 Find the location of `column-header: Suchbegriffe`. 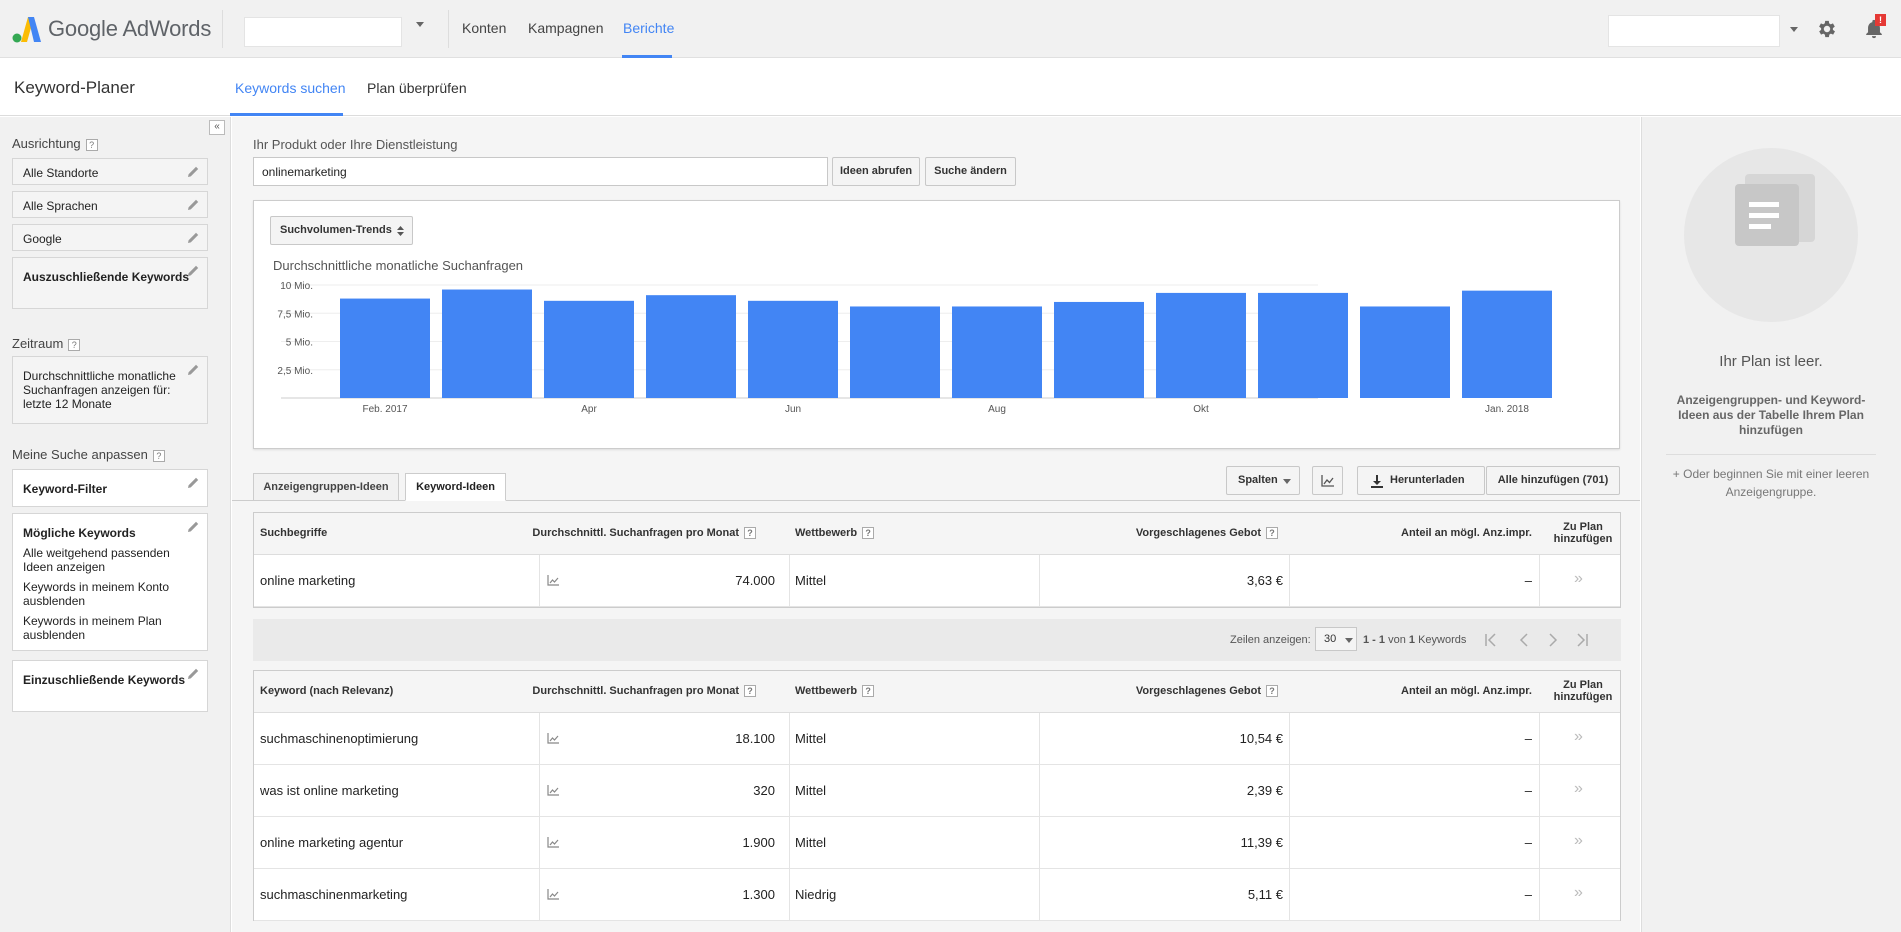

column-header: Suchbegriffe is located at coordinates (293, 533).